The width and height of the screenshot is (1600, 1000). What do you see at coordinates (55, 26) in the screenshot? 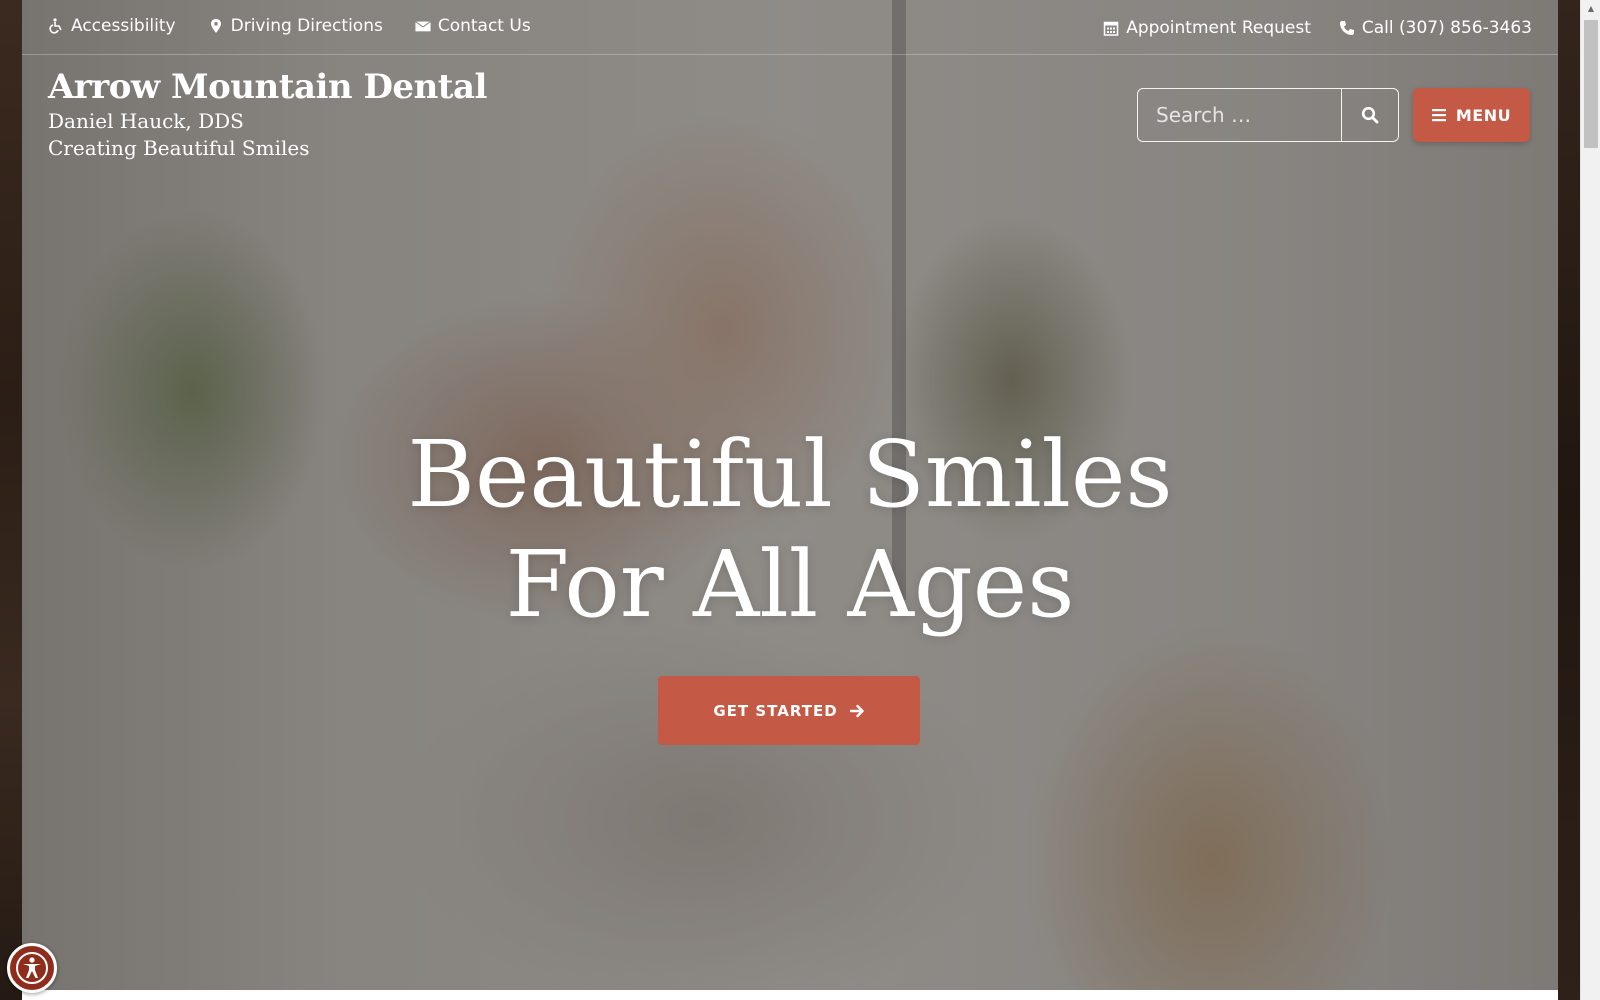
I see `wheelchair-icon` at bounding box center [55, 26].